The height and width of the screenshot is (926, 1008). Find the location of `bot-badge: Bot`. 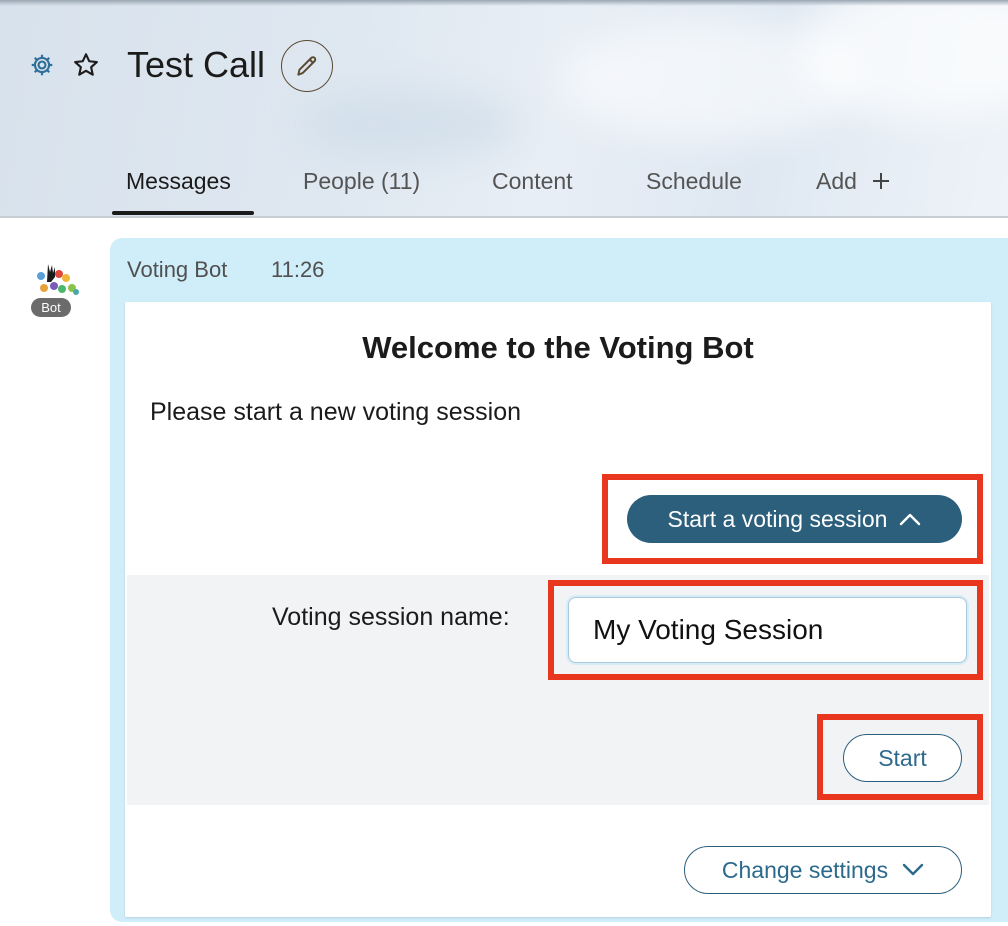

bot-badge: Bot is located at coordinates (51, 307).